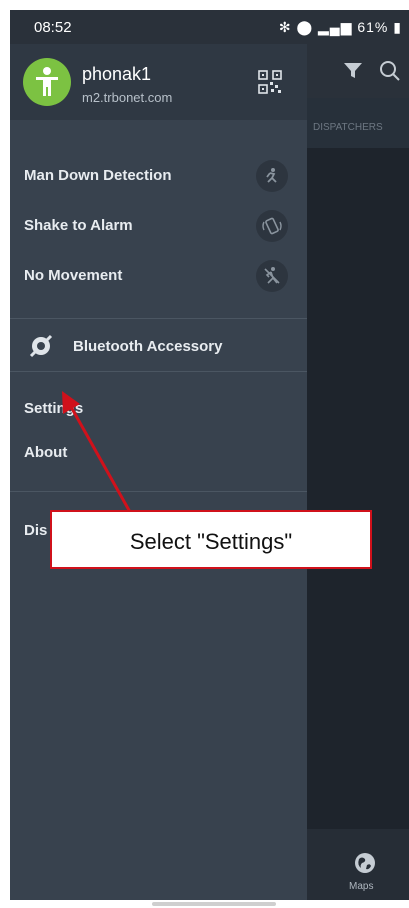 Image resolution: width=409 pixels, height=908 pixels. I want to click on shake-icon, so click(272, 226).